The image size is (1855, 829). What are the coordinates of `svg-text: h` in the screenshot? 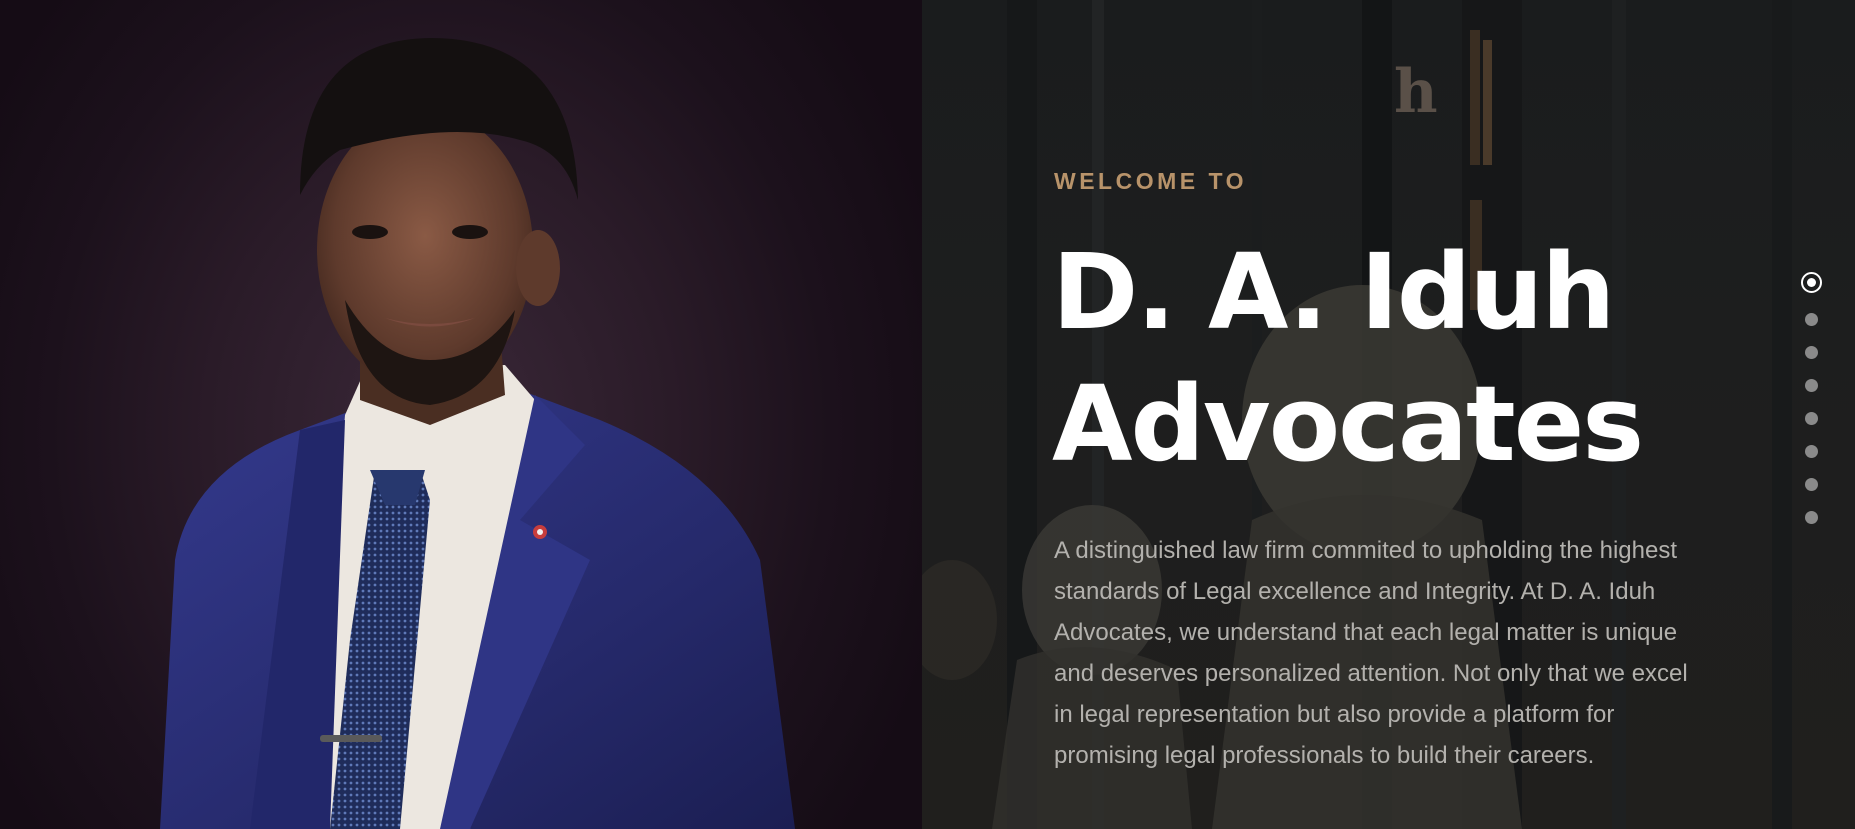 It's located at (1416, 92).